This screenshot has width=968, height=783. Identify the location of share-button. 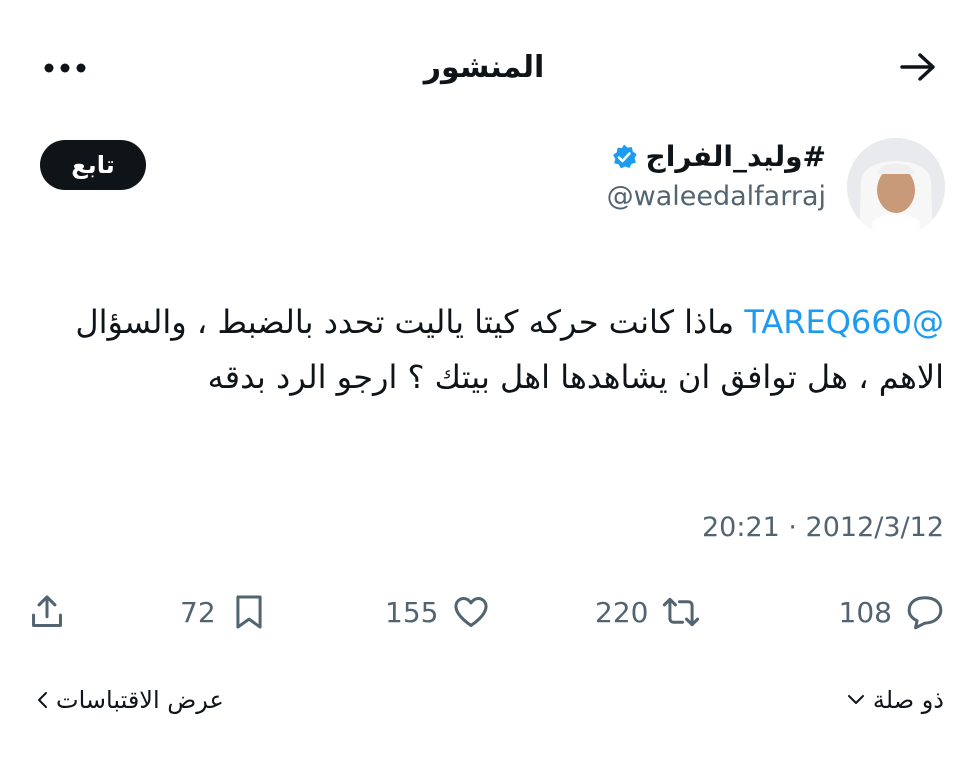
(47, 612).